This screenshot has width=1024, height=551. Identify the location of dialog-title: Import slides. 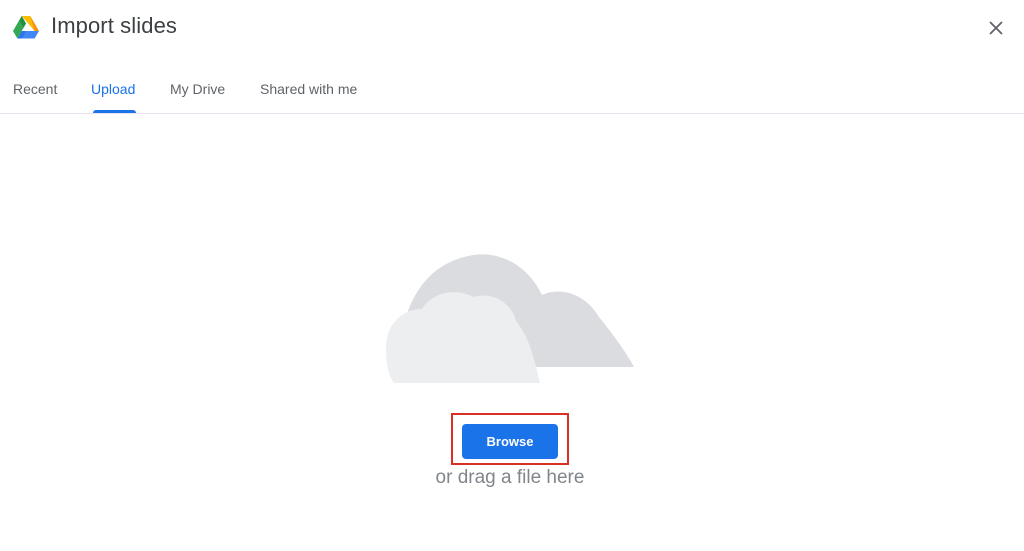
(114, 25).